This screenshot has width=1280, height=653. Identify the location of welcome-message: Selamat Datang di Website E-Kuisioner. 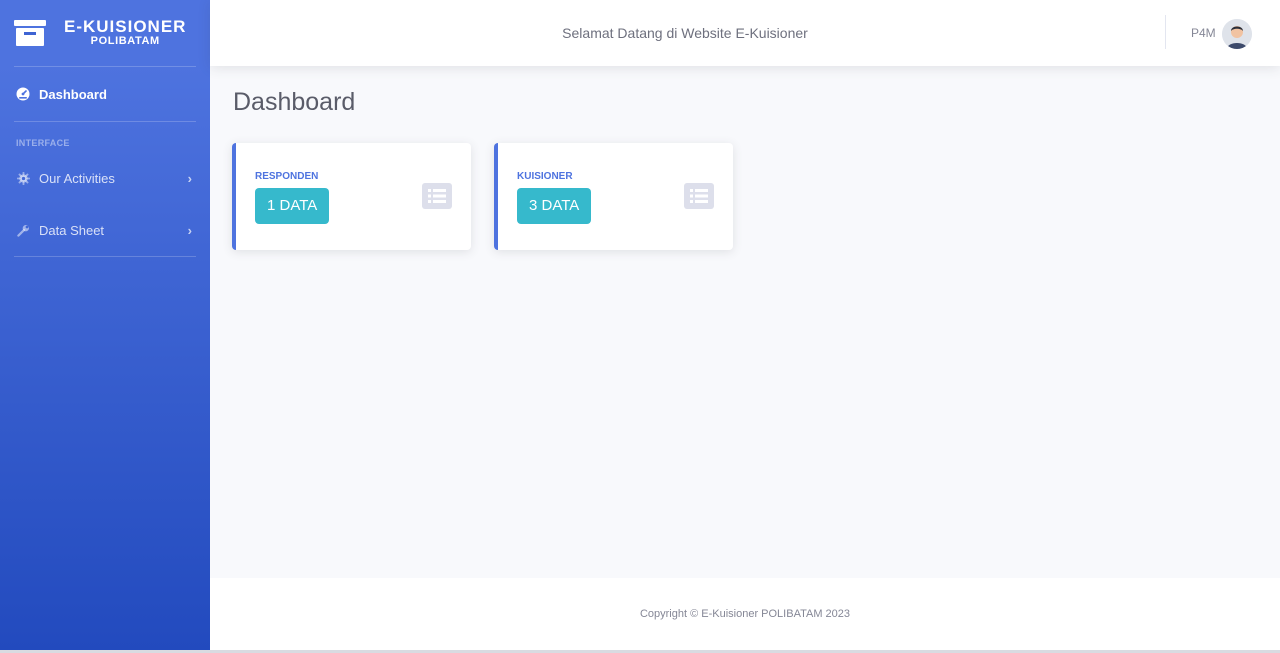
(685, 33).